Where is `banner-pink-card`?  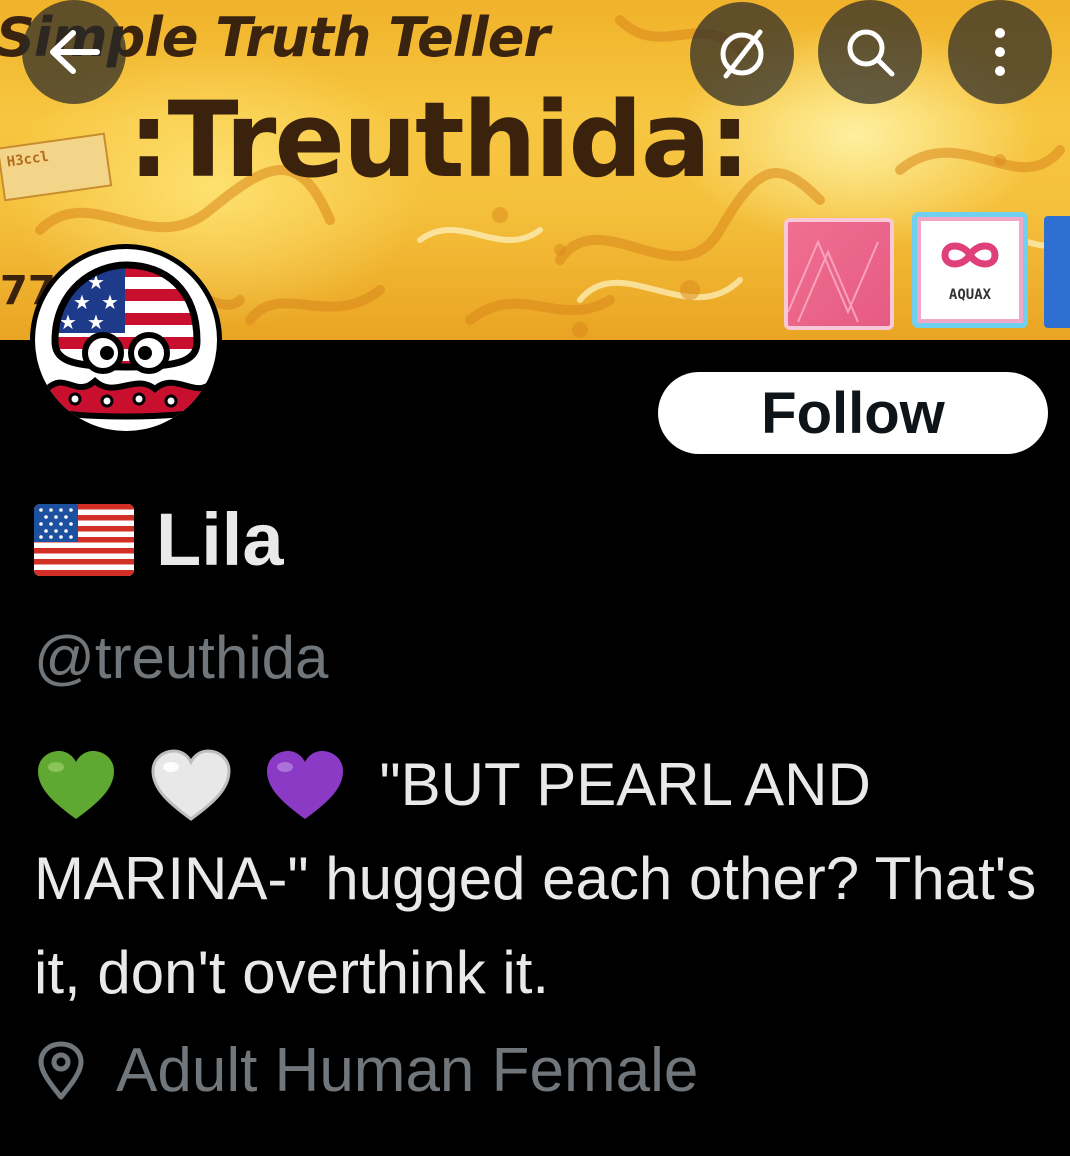
banner-pink-card is located at coordinates (839, 274).